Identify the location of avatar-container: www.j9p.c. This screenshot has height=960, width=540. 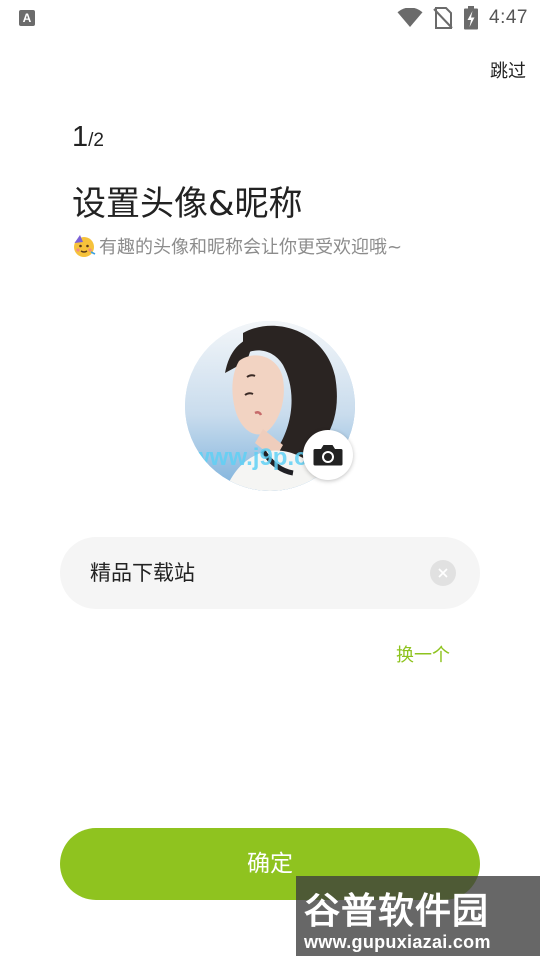
(270, 406).